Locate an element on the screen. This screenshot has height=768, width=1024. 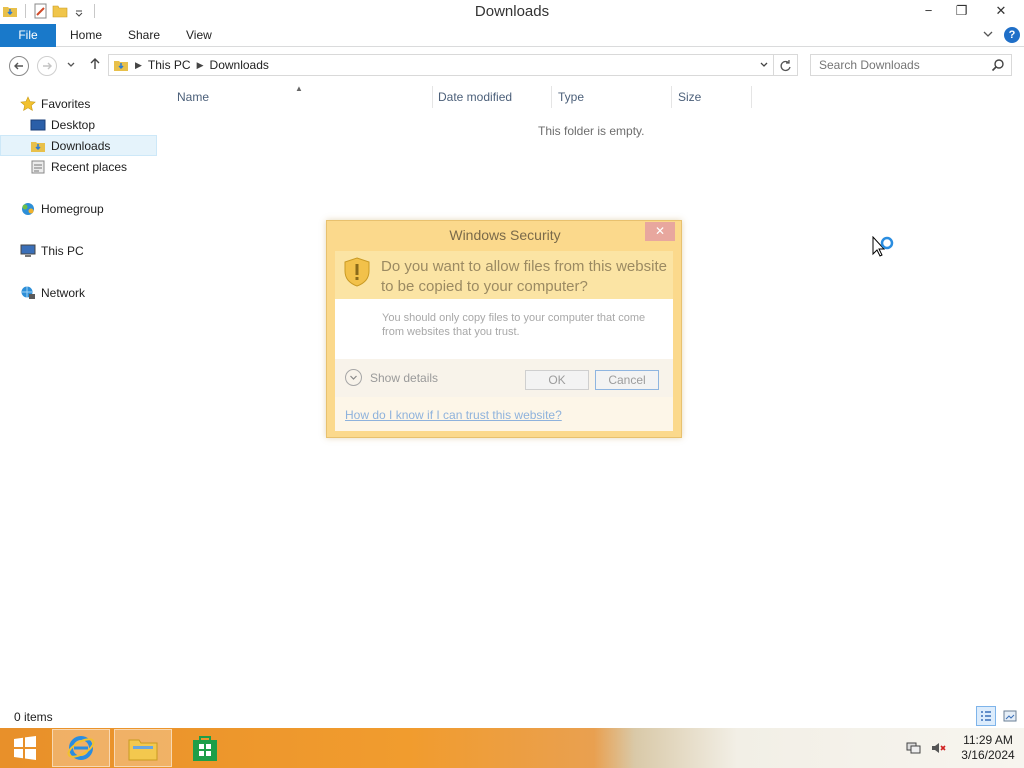
large-icons-view-button is located at coordinates (1010, 716).